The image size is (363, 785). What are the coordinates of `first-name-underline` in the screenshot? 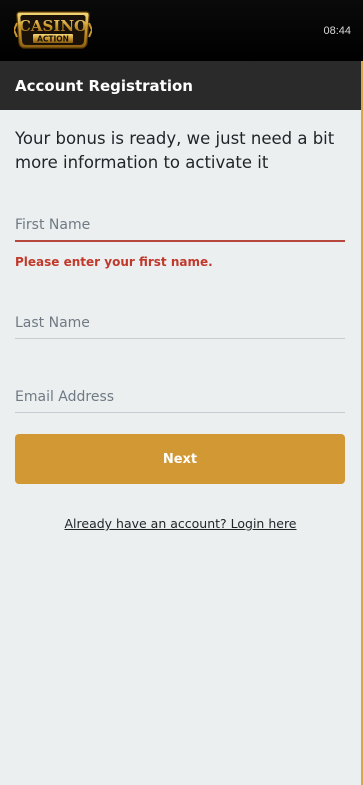 It's located at (180, 241).